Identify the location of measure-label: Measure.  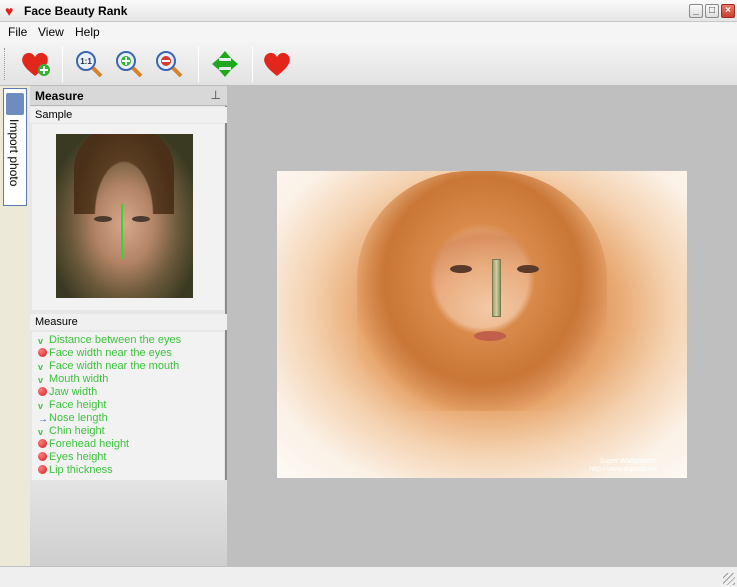
(128, 322).